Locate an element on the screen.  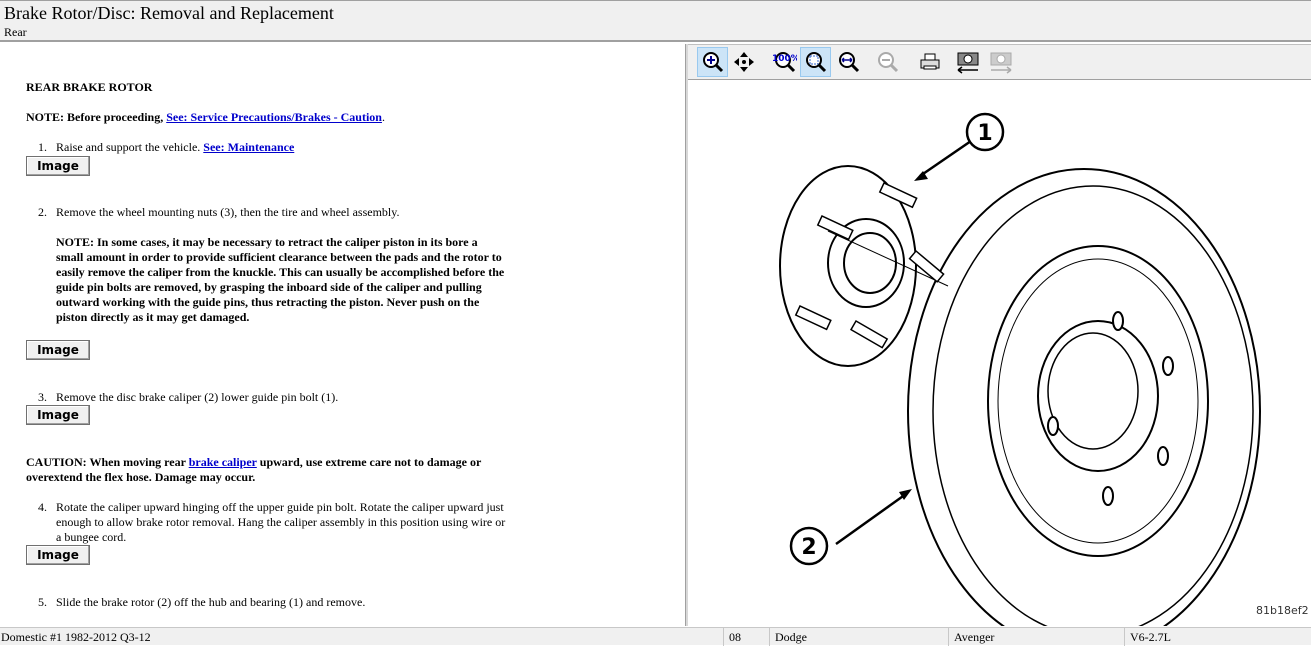
status-database: Domestic #1 1982-2012 Q3-12 is located at coordinates (76, 637).